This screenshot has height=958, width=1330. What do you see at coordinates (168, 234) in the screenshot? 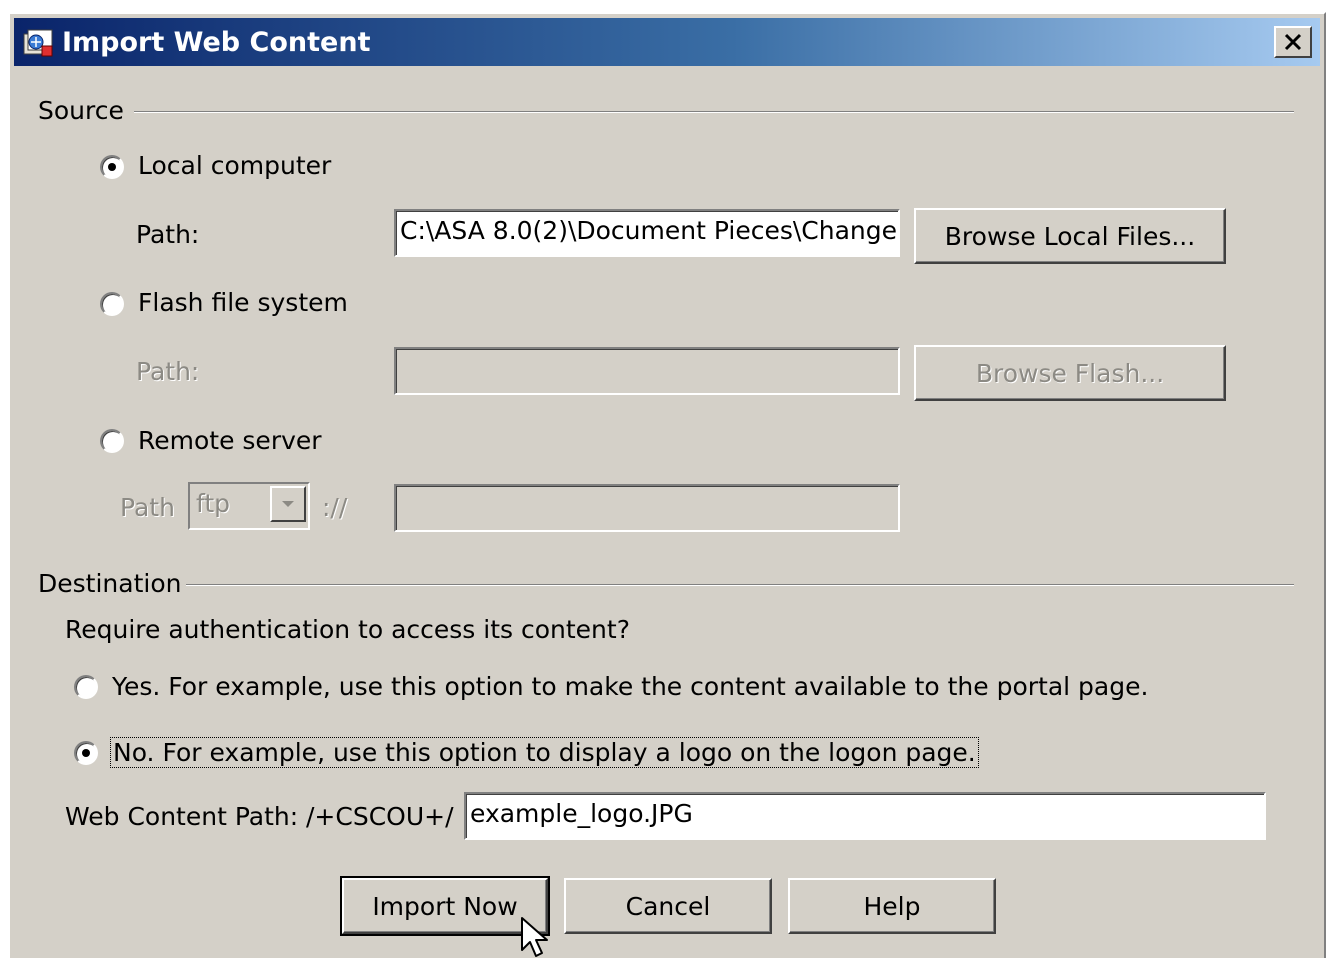
I see `local-path-label: Path:` at bounding box center [168, 234].